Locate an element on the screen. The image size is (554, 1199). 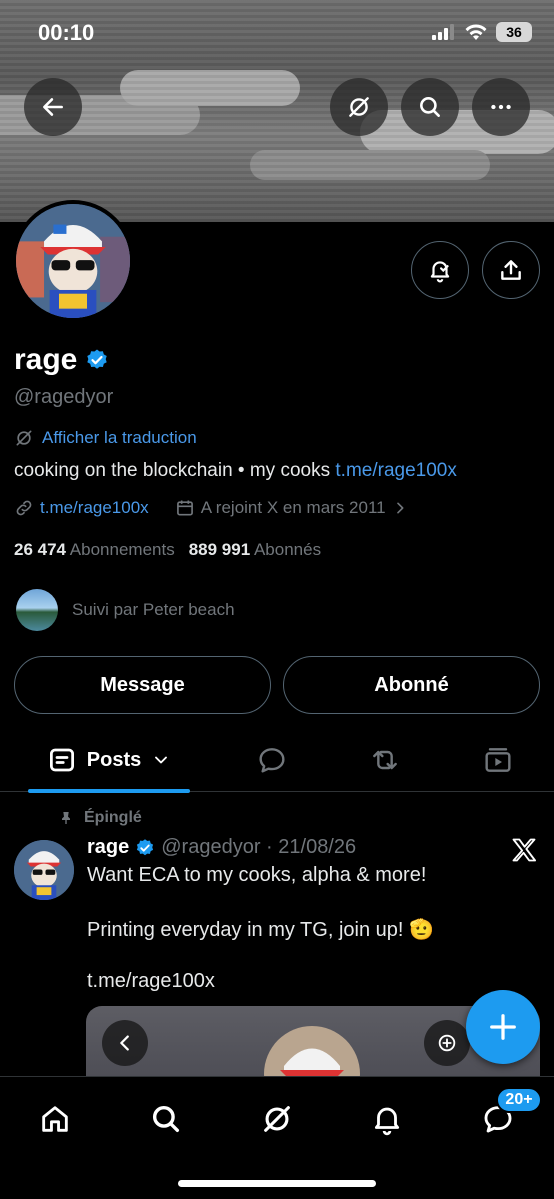
share-icon is located at coordinates (511, 270).